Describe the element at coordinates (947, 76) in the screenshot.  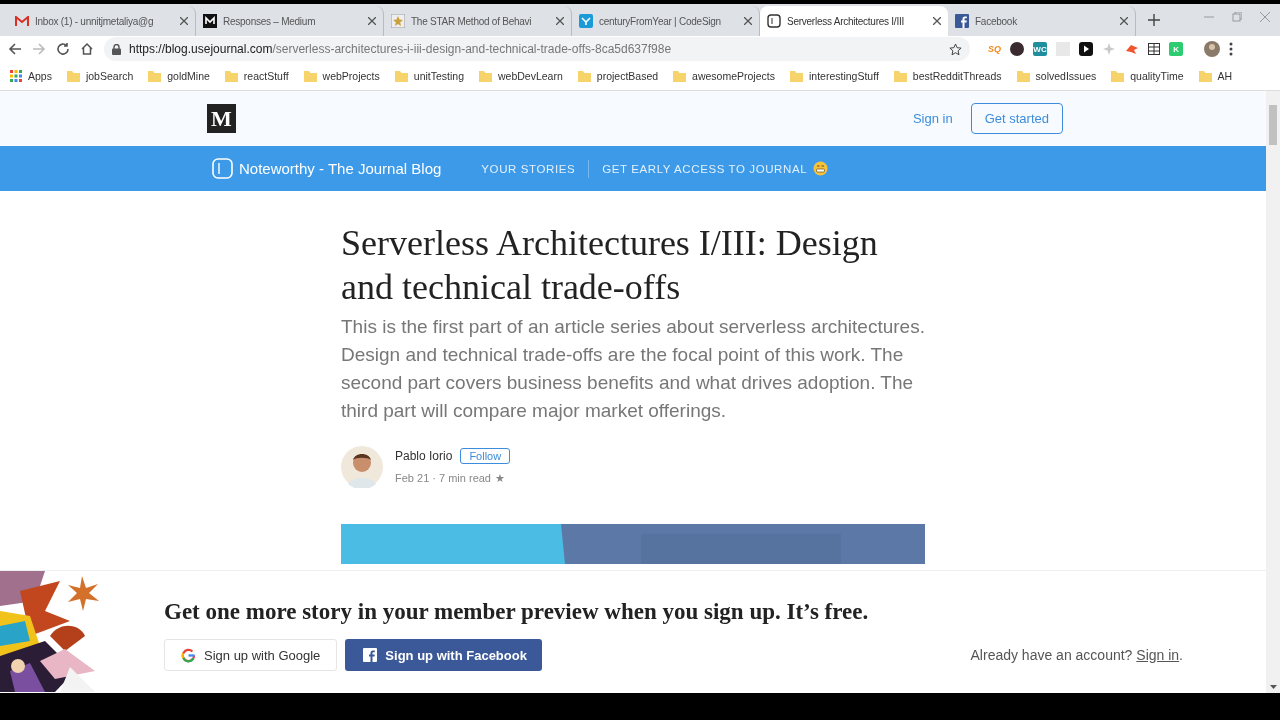
I see `bookmark: bestRedditThreads` at that location.